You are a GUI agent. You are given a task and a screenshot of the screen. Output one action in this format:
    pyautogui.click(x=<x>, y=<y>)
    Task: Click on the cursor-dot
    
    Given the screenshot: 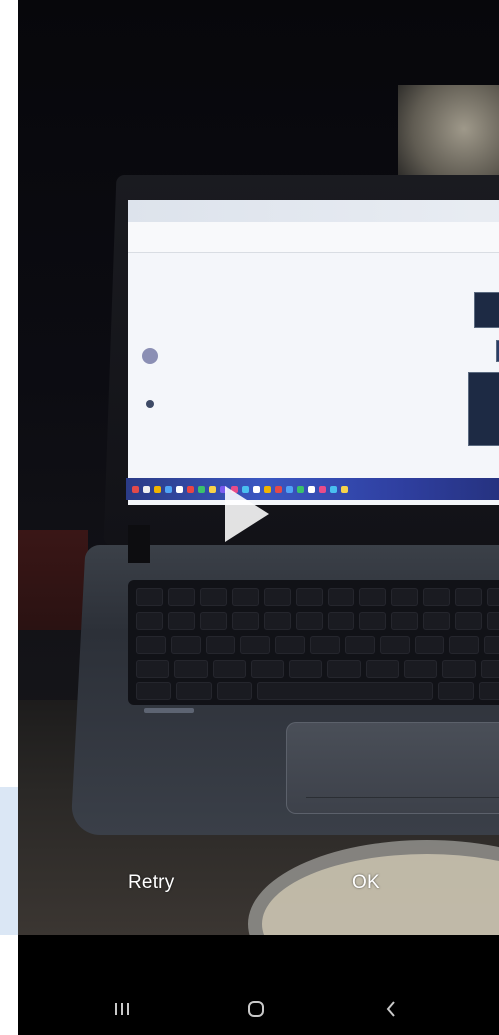 What is the action you would take?
    pyautogui.click(x=150, y=404)
    